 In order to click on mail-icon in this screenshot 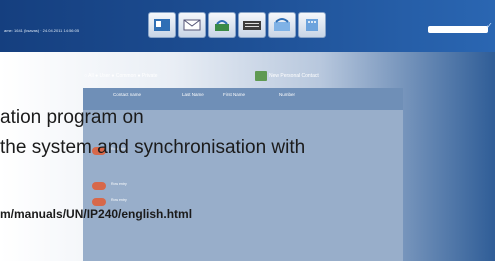, I will do `click(192, 25)`.